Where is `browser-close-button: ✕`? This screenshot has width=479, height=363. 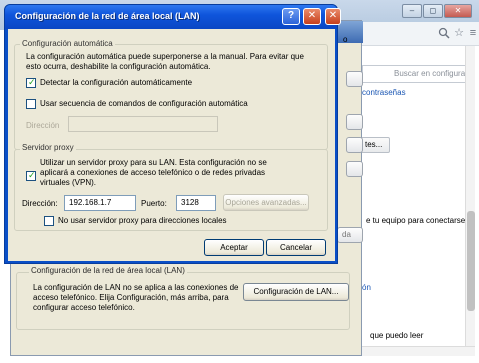 browser-close-button: ✕ is located at coordinates (458, 11).